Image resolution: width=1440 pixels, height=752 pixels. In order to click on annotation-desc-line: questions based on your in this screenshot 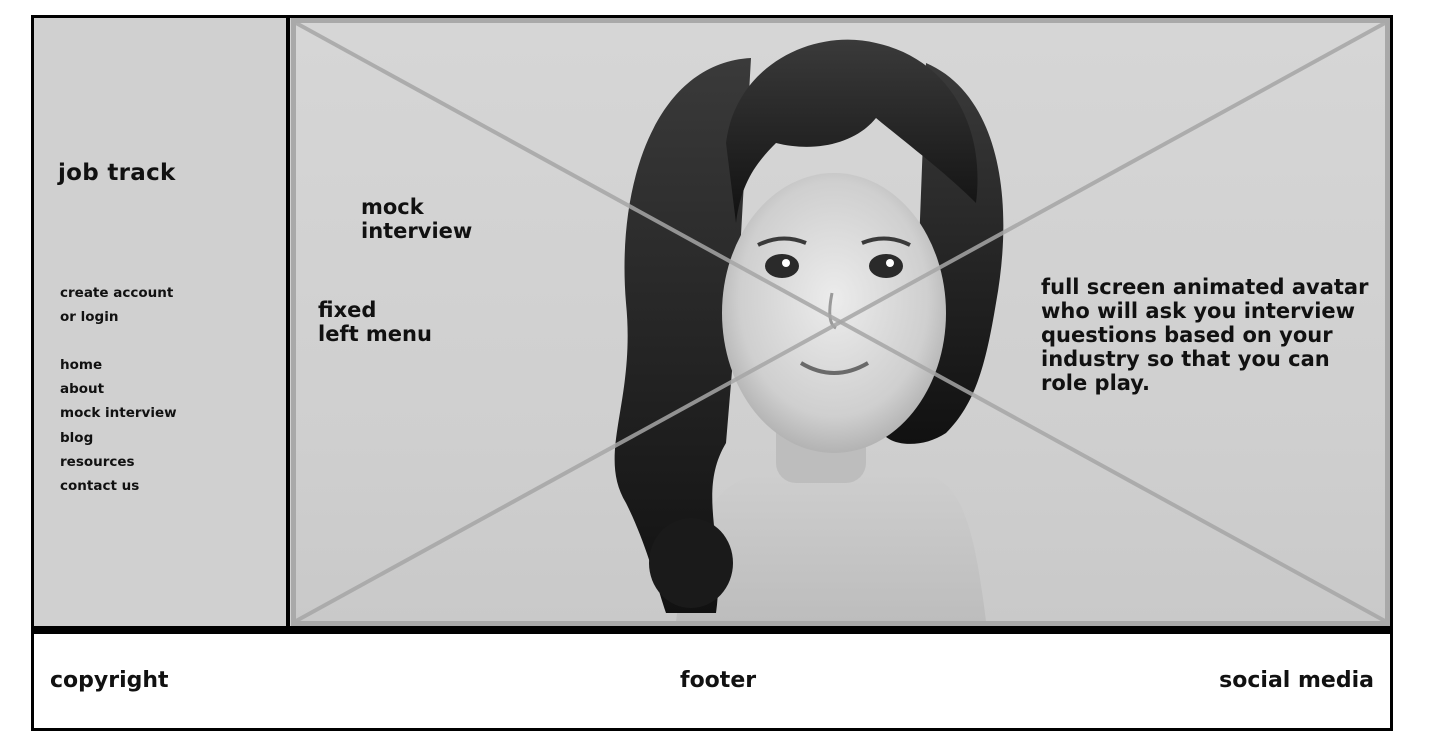, I will do `click(1187, 335)`.